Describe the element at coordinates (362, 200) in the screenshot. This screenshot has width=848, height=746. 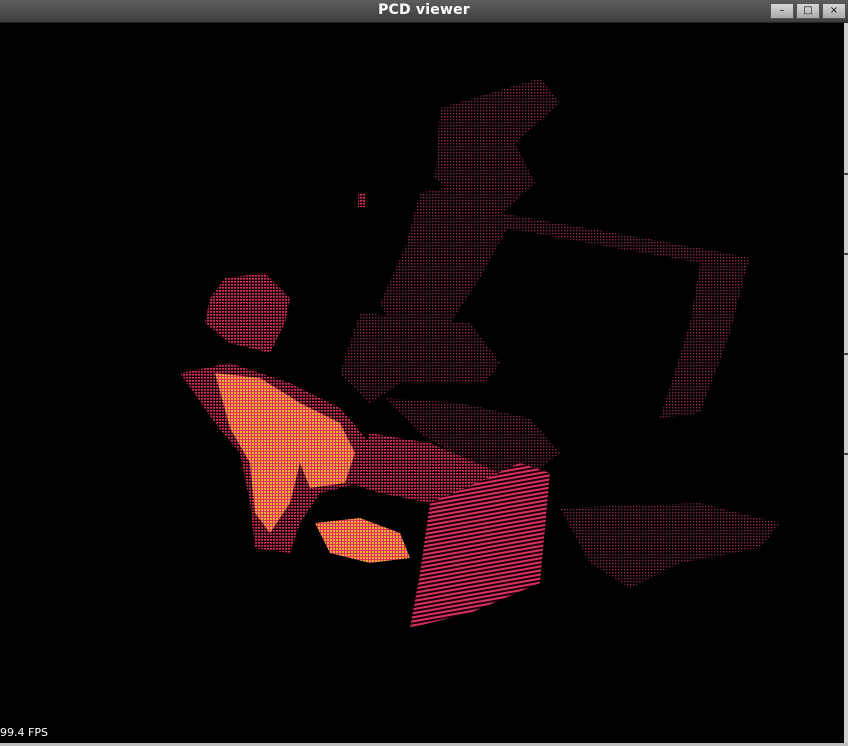
I see `cloud-isolated-point` at that location.